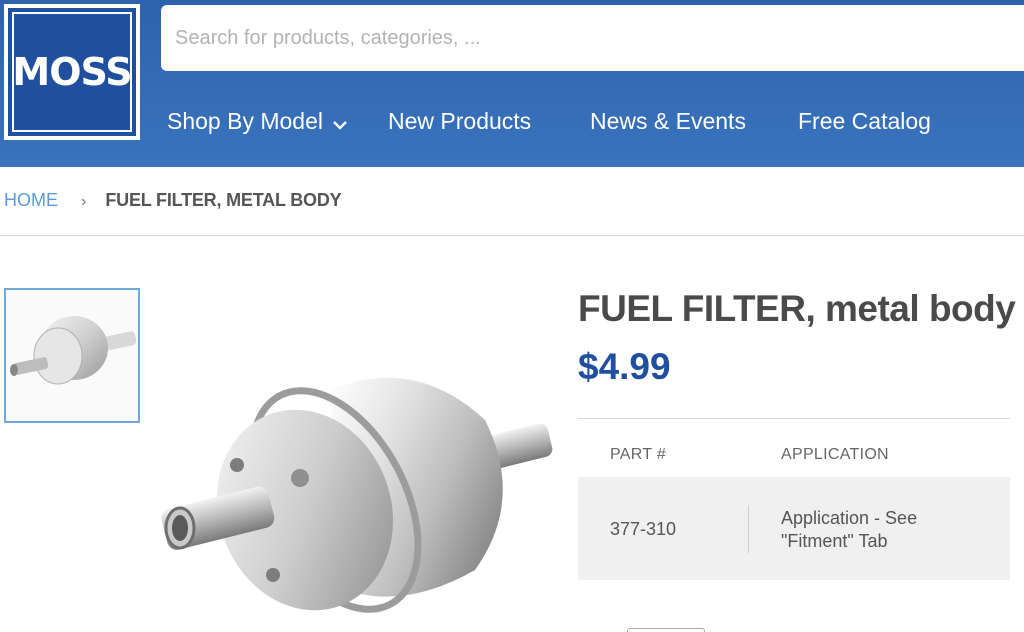  What do you see at coordinates (73, 350) in the screenshot?
I see `fuel-filter-thumbnail-image` at bounding box center [73, 350].